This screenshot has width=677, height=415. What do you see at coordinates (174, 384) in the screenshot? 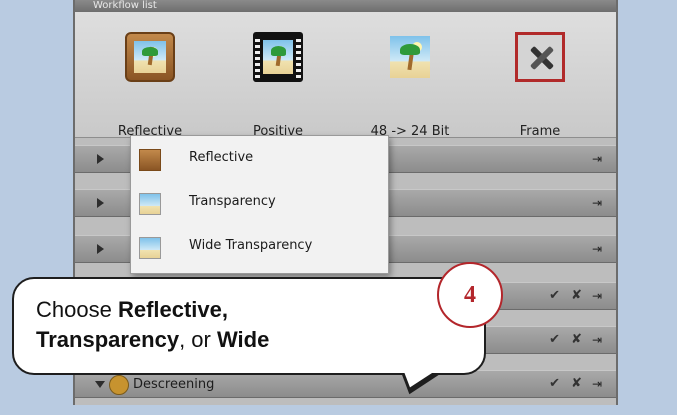
I see `descreening-label: Descreening` at bounding box center [174, 384].